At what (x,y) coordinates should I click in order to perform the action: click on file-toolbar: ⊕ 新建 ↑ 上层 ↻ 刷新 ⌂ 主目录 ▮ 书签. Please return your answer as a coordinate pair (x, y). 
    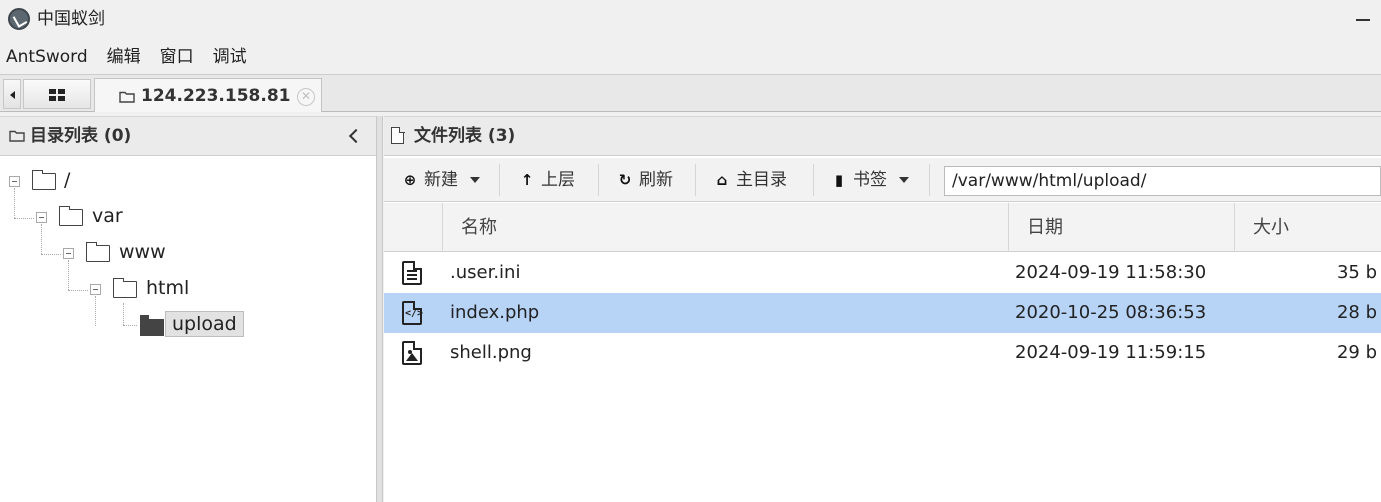
    Looking at the image, I should click on (882, 180).